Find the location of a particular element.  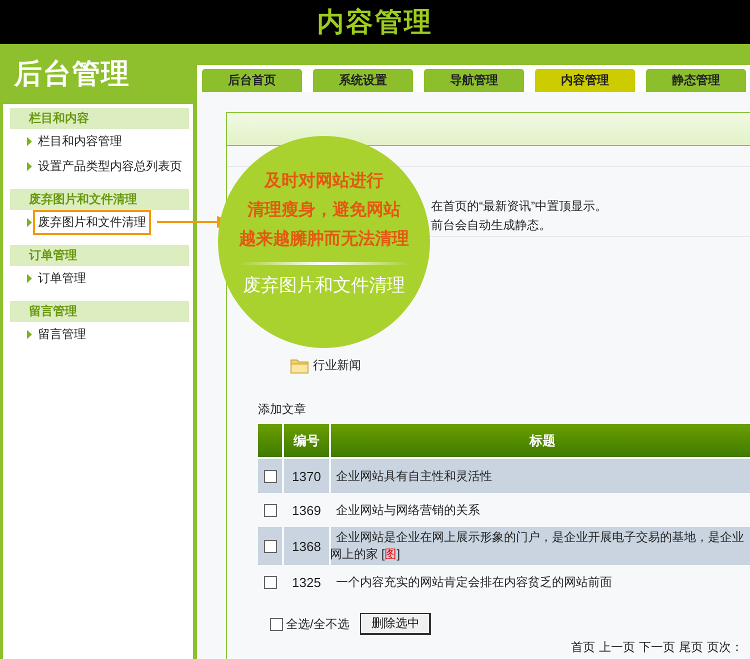

select-all-label: 全选/全不选 is located at coordinates (318, 624).